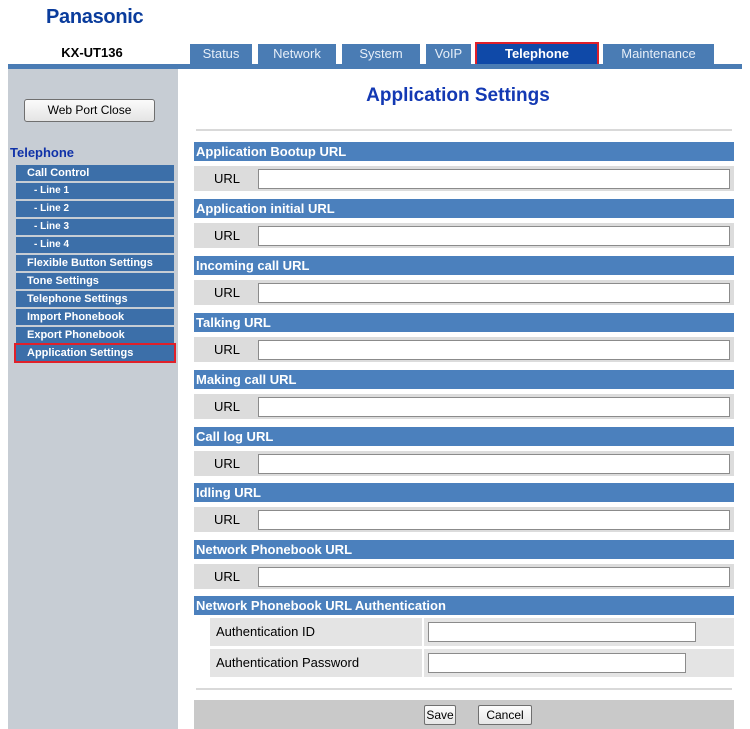 Image resolution: width=750 pixels, height=729 pixels. I want to click on page-title: Application Settings, so click(458, 95).